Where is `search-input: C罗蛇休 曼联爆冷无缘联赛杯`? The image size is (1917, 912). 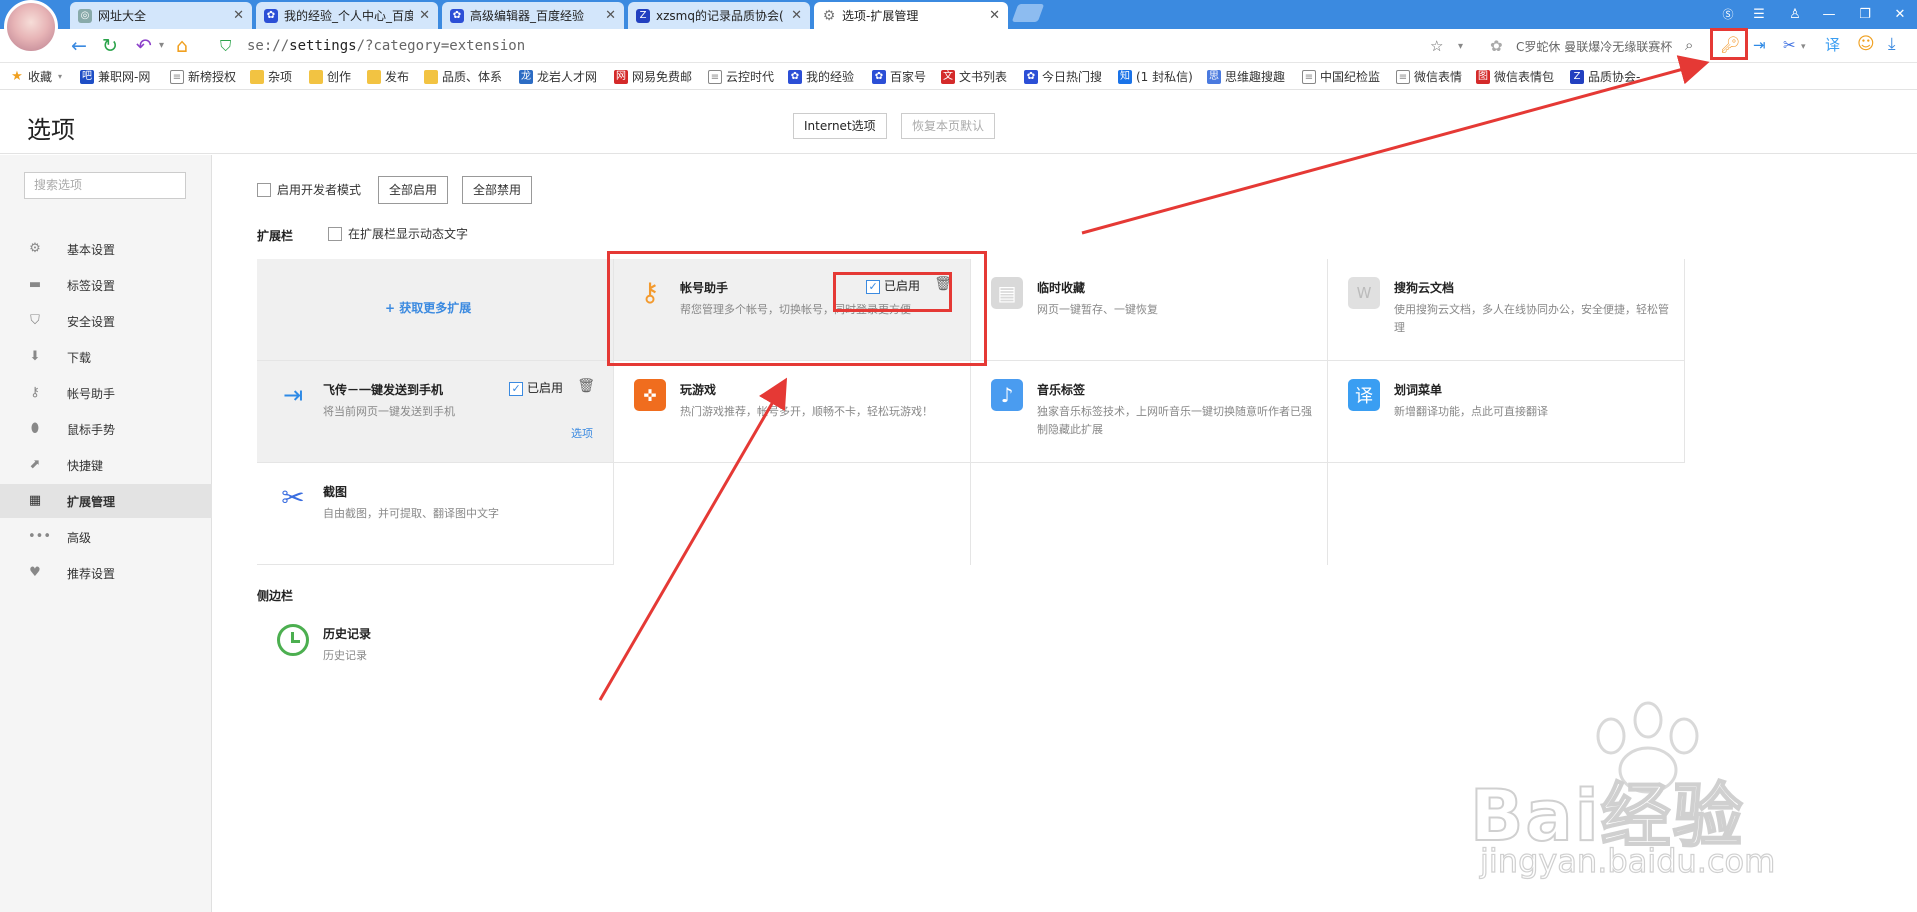
search-input: C罗蛇休 曼联爆冷无缘联赛杯 is located at coordinates (1596, 46).